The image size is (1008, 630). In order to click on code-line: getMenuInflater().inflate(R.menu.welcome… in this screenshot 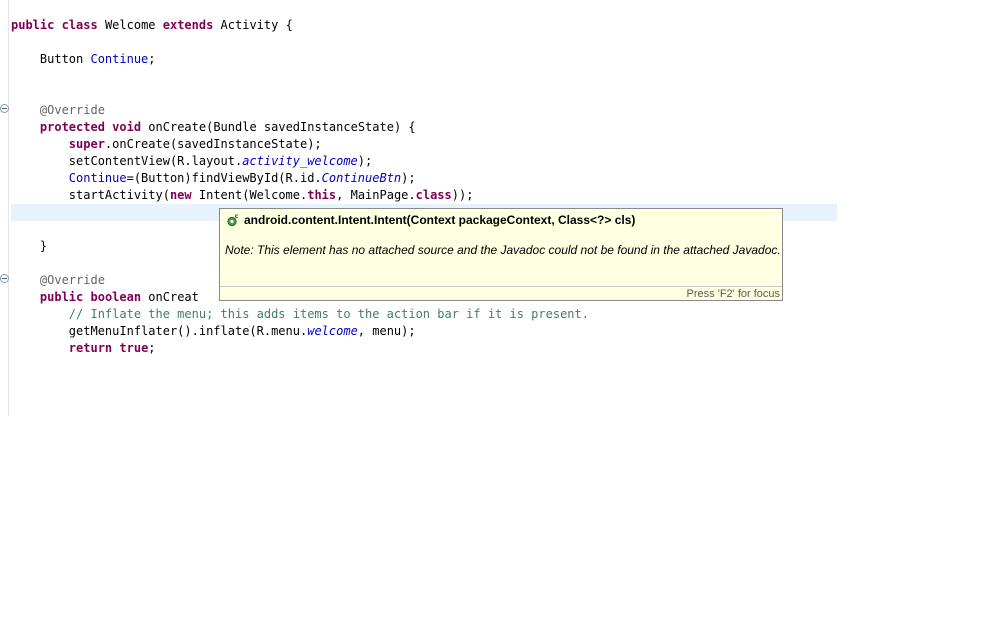, I will do `click(213, 331)`.